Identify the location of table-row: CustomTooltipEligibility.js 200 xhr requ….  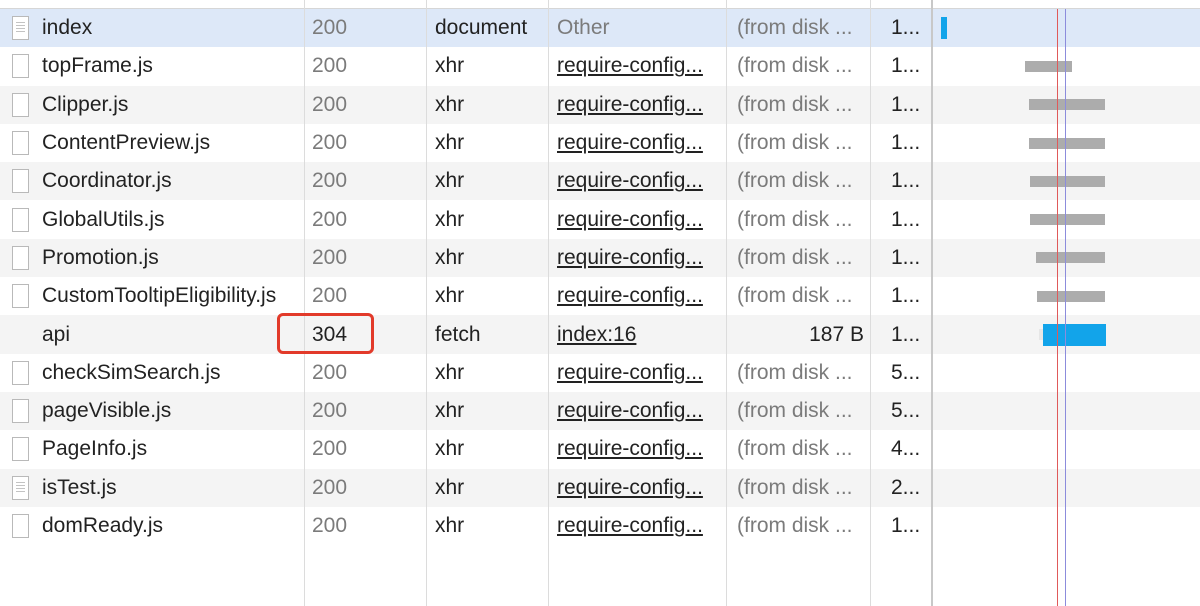
(600, 296).